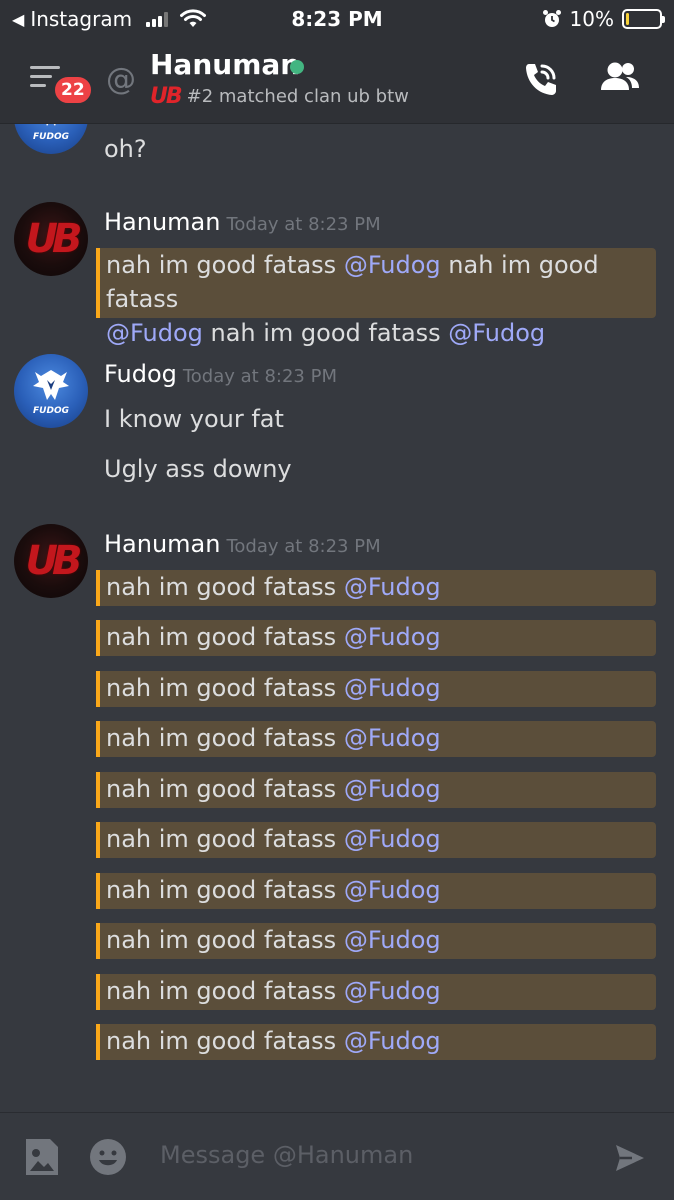 This screenshot has width=674, height=1200. What do you see at coordinates (297, 67) in the screenshot?
I see `online-status-dot` at bounding box center [297, 67].